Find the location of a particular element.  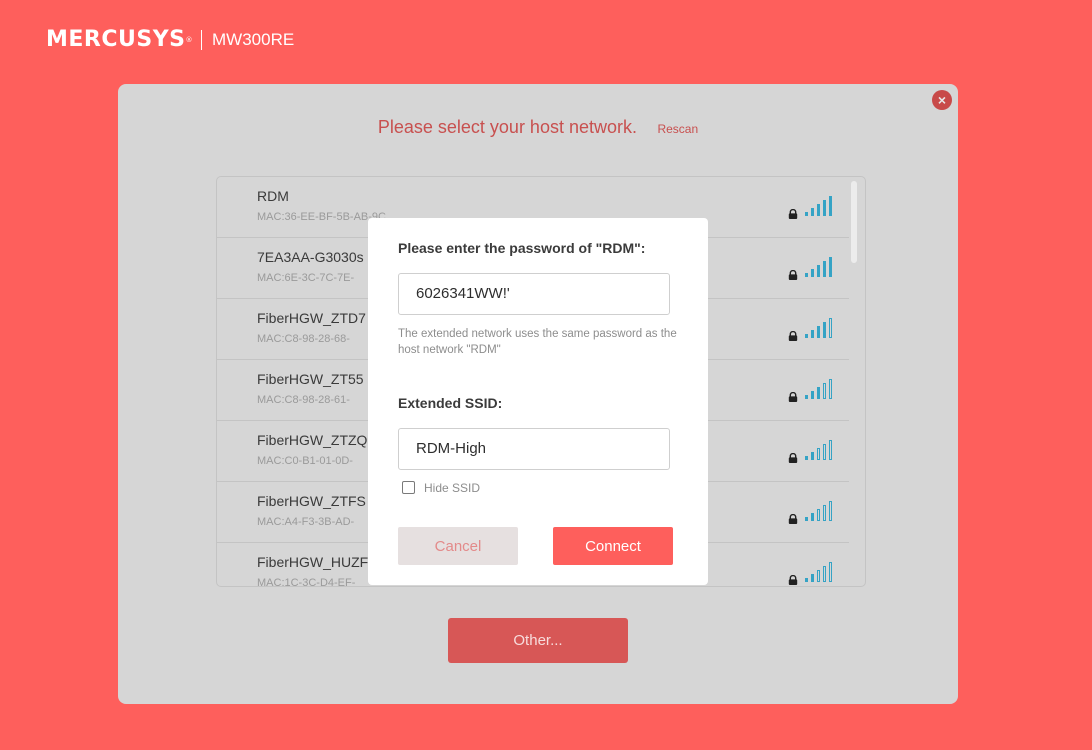

close-icon: × is located at coordinates (942, 100).